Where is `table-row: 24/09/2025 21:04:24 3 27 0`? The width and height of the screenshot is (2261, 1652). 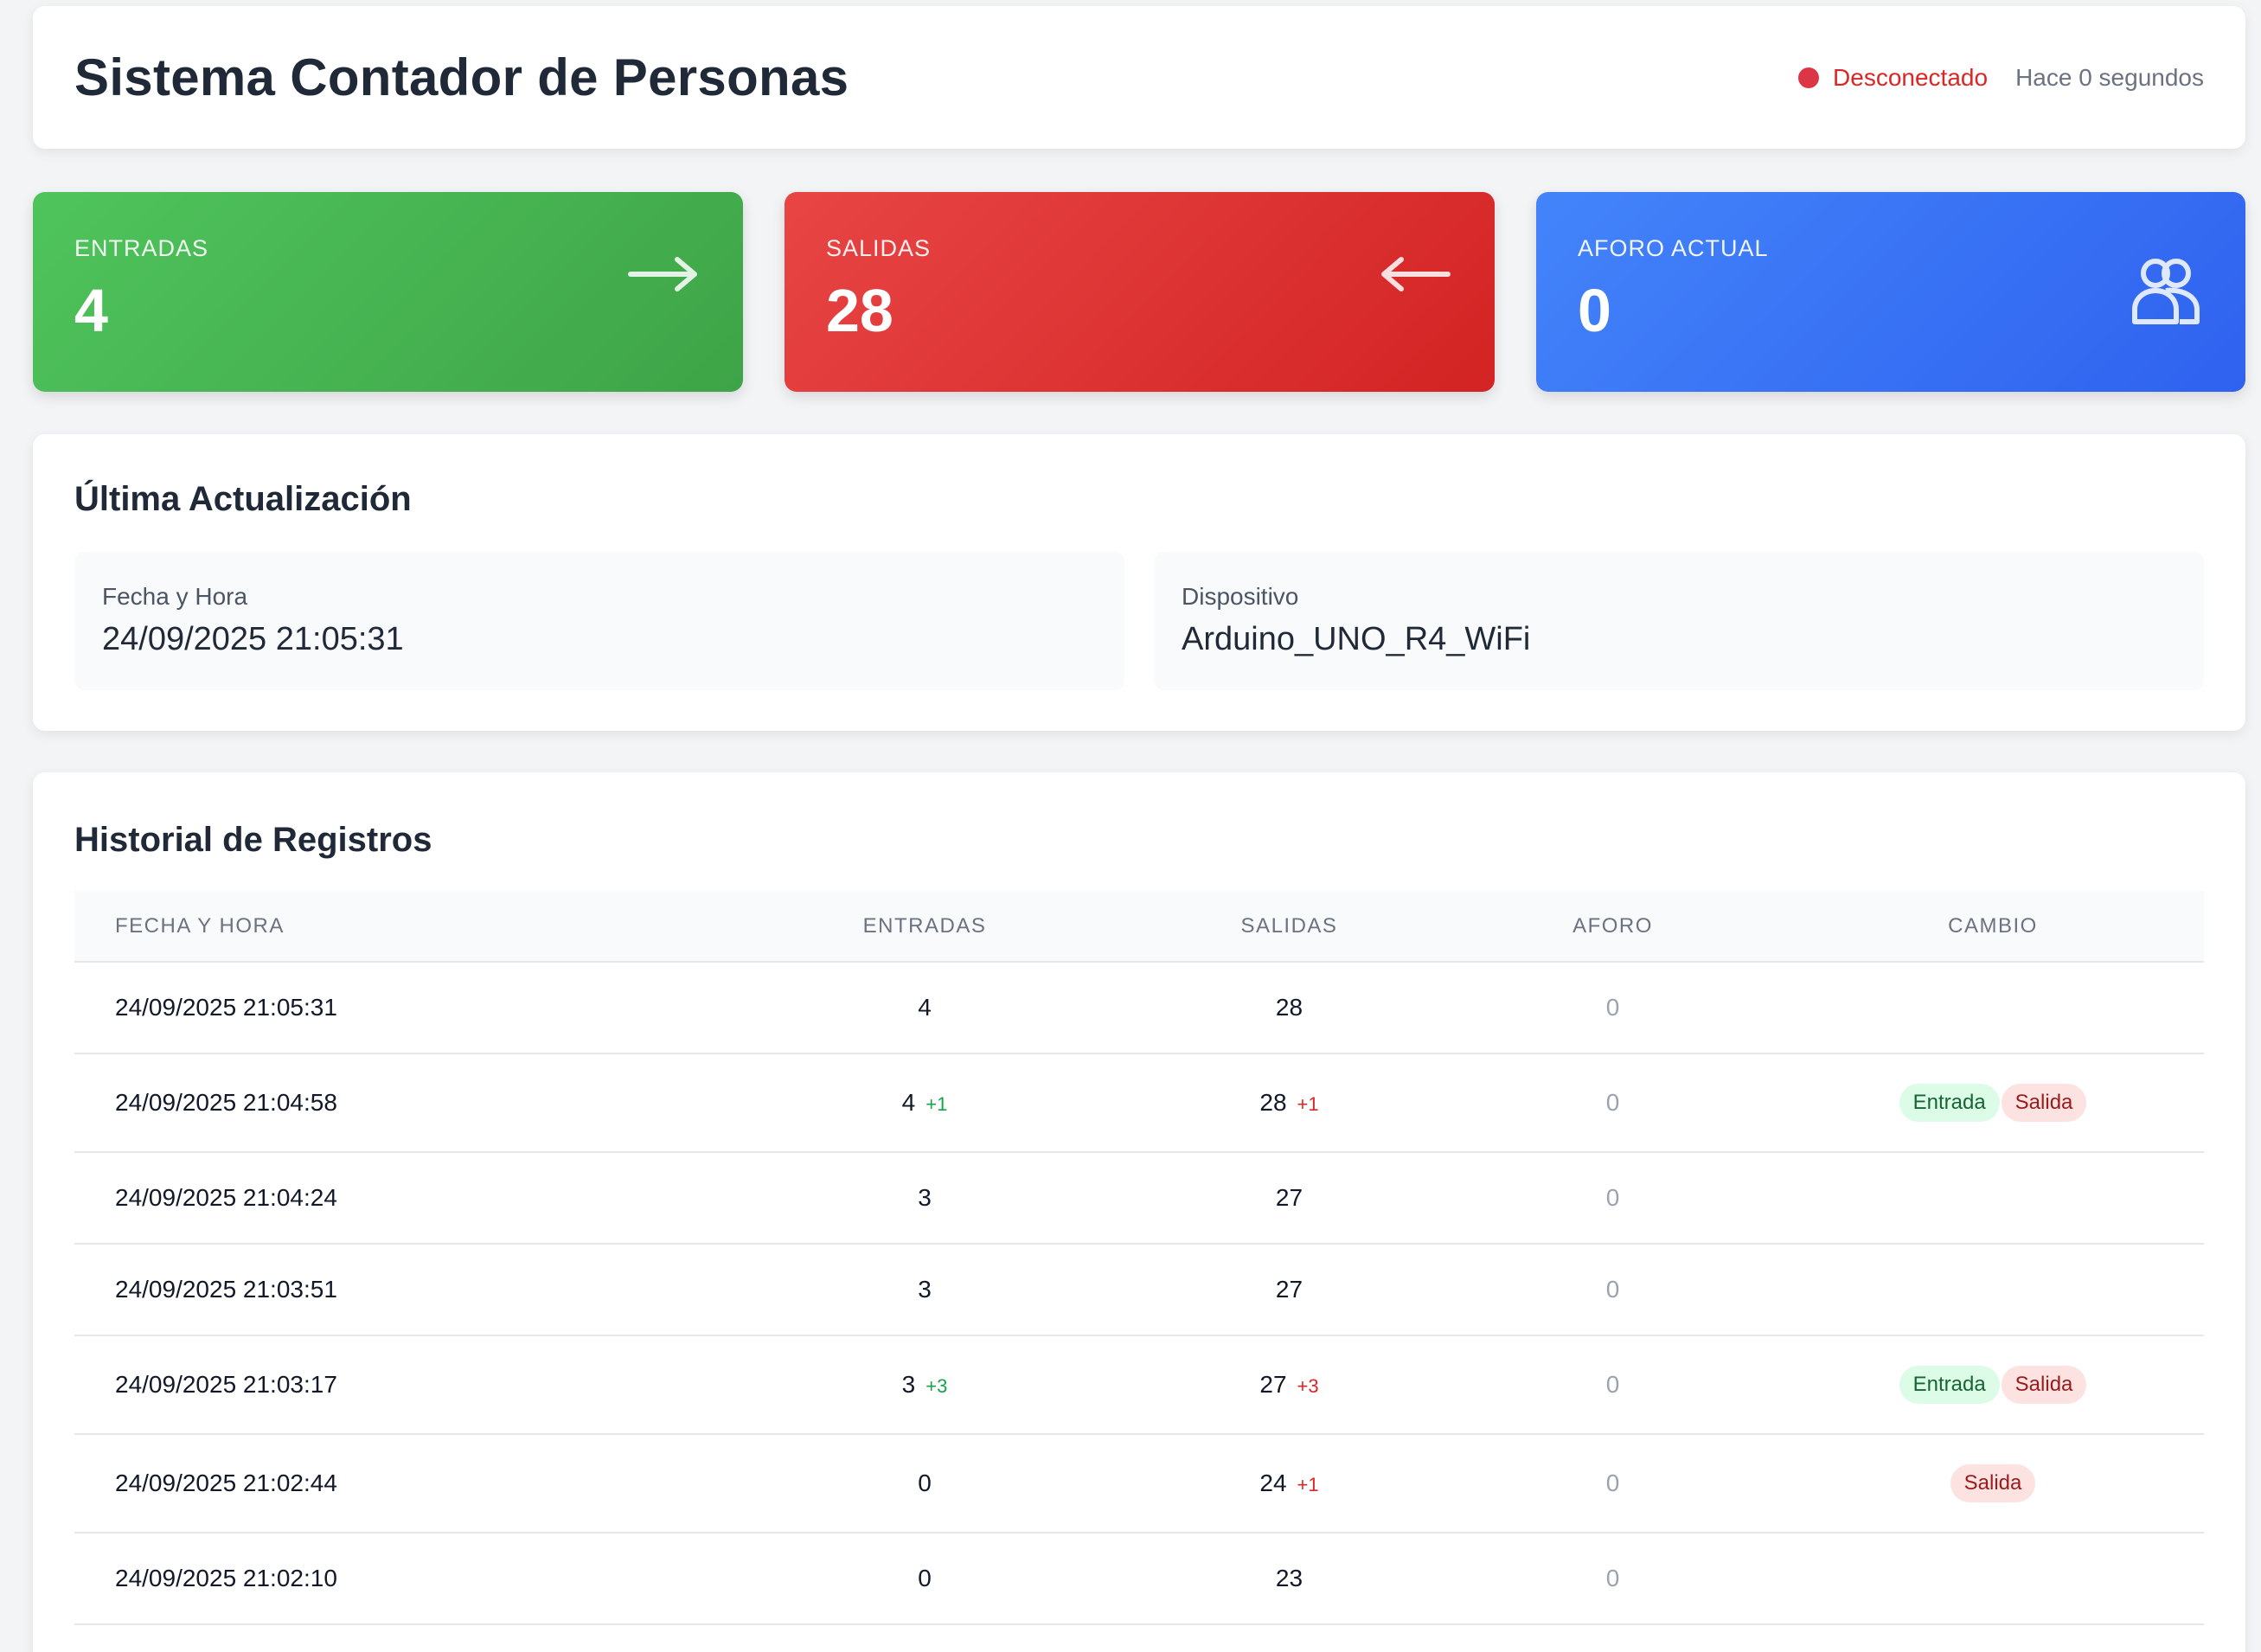 table-row: 24/09/2025 21:04:24 3 27 0 is located at coordinates (1139, 1198).